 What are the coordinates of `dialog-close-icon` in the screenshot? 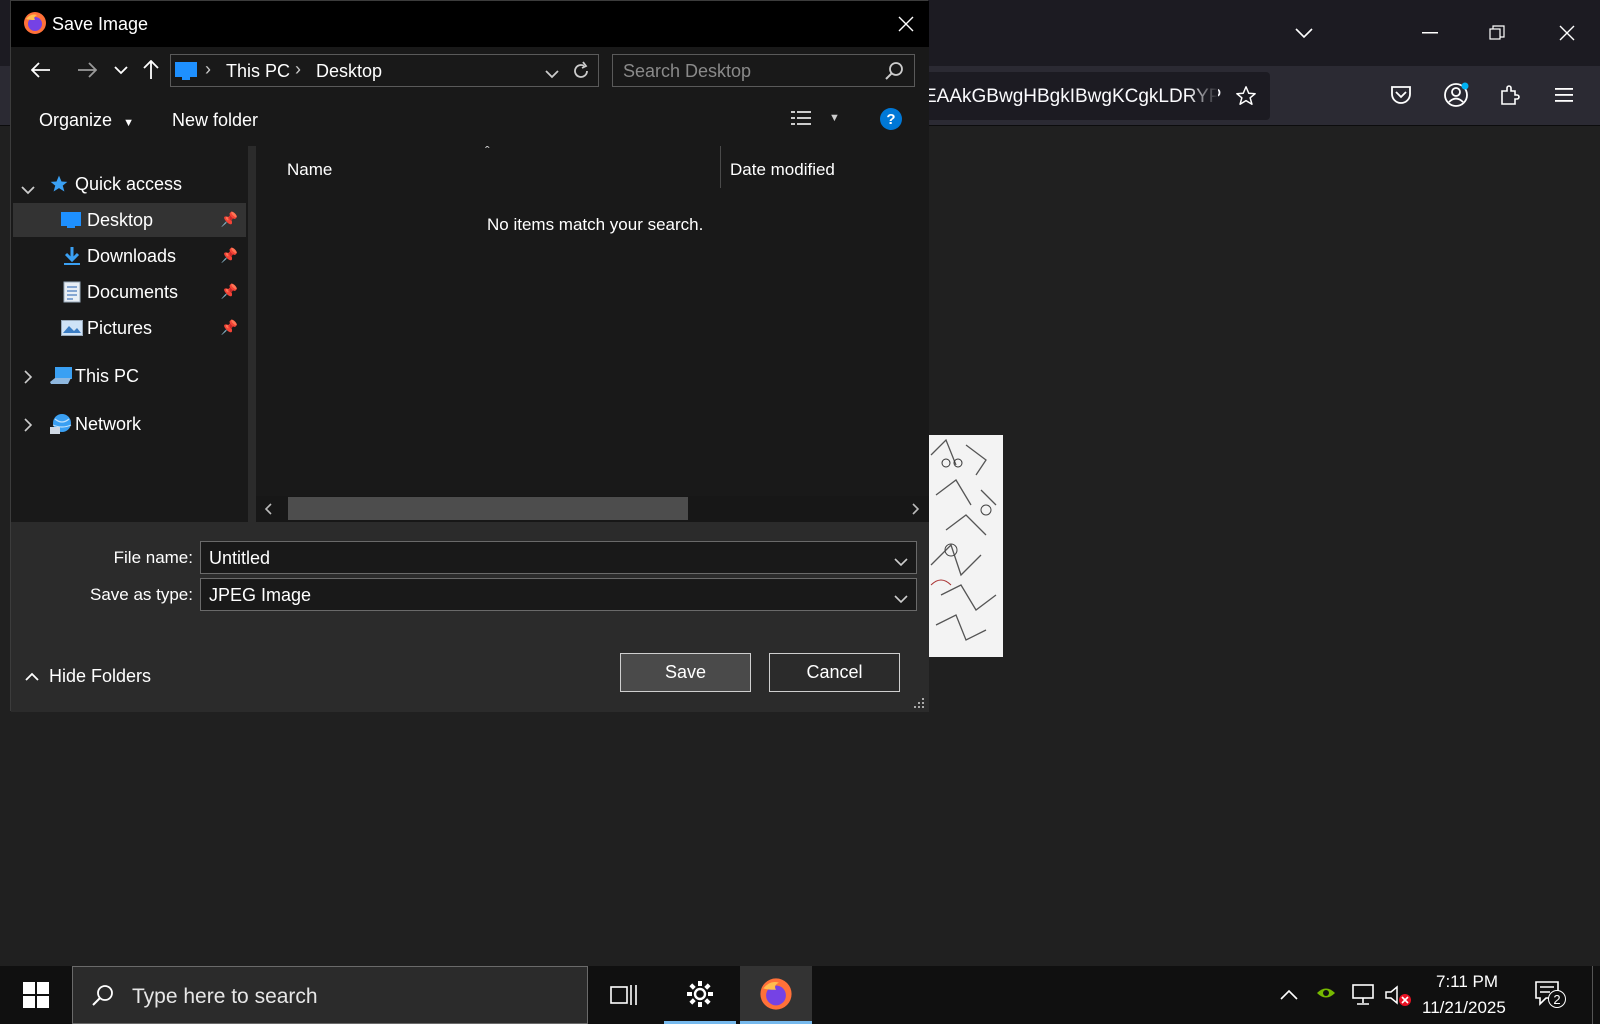 It's located at (906, 24).